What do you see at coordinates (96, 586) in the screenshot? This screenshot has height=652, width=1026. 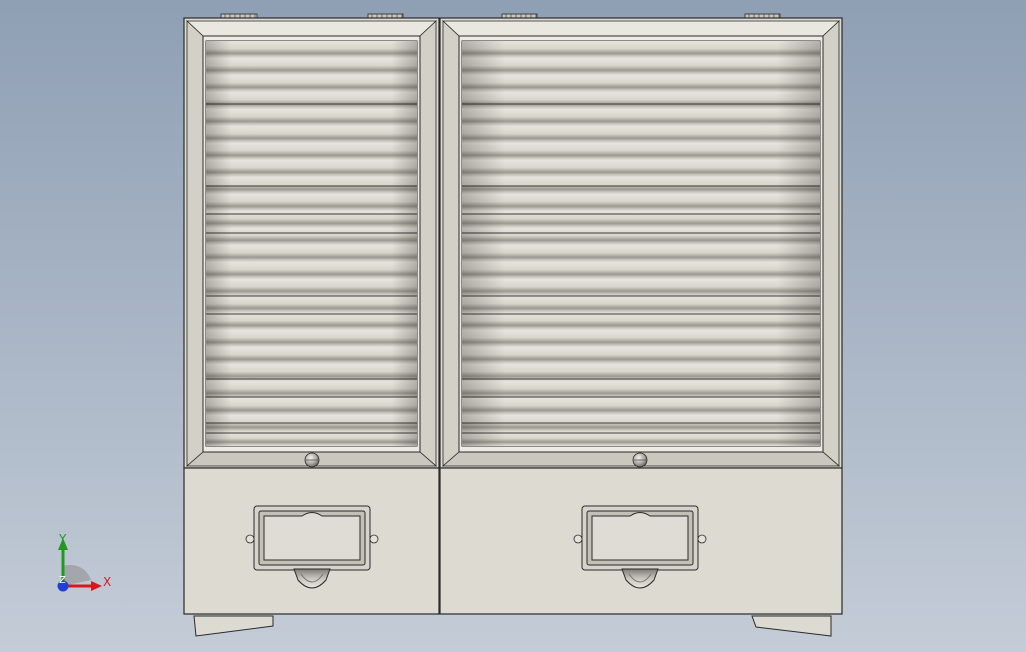 I see `x-axis-arrow-icon` at bounding box center [96, 586].